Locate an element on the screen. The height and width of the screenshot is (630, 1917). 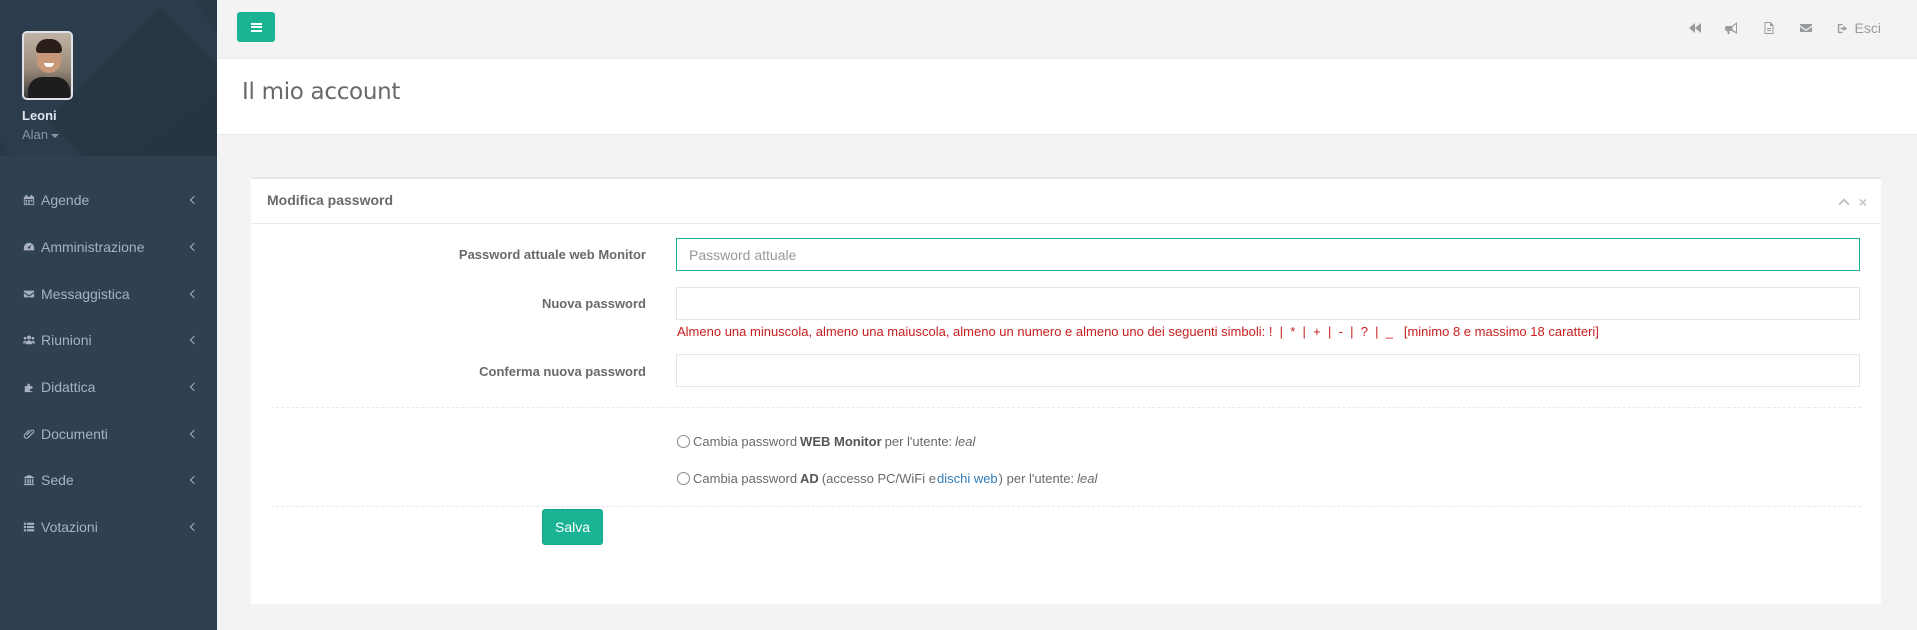
sidebar-item-label: Messaggistica is located at coordinates (85, 293).